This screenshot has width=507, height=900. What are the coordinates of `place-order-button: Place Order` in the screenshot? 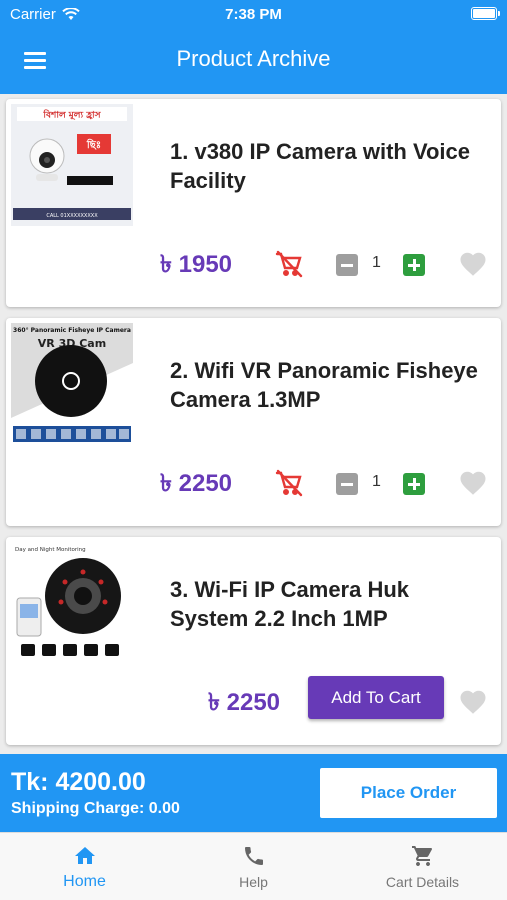 It's located at (408, 793).